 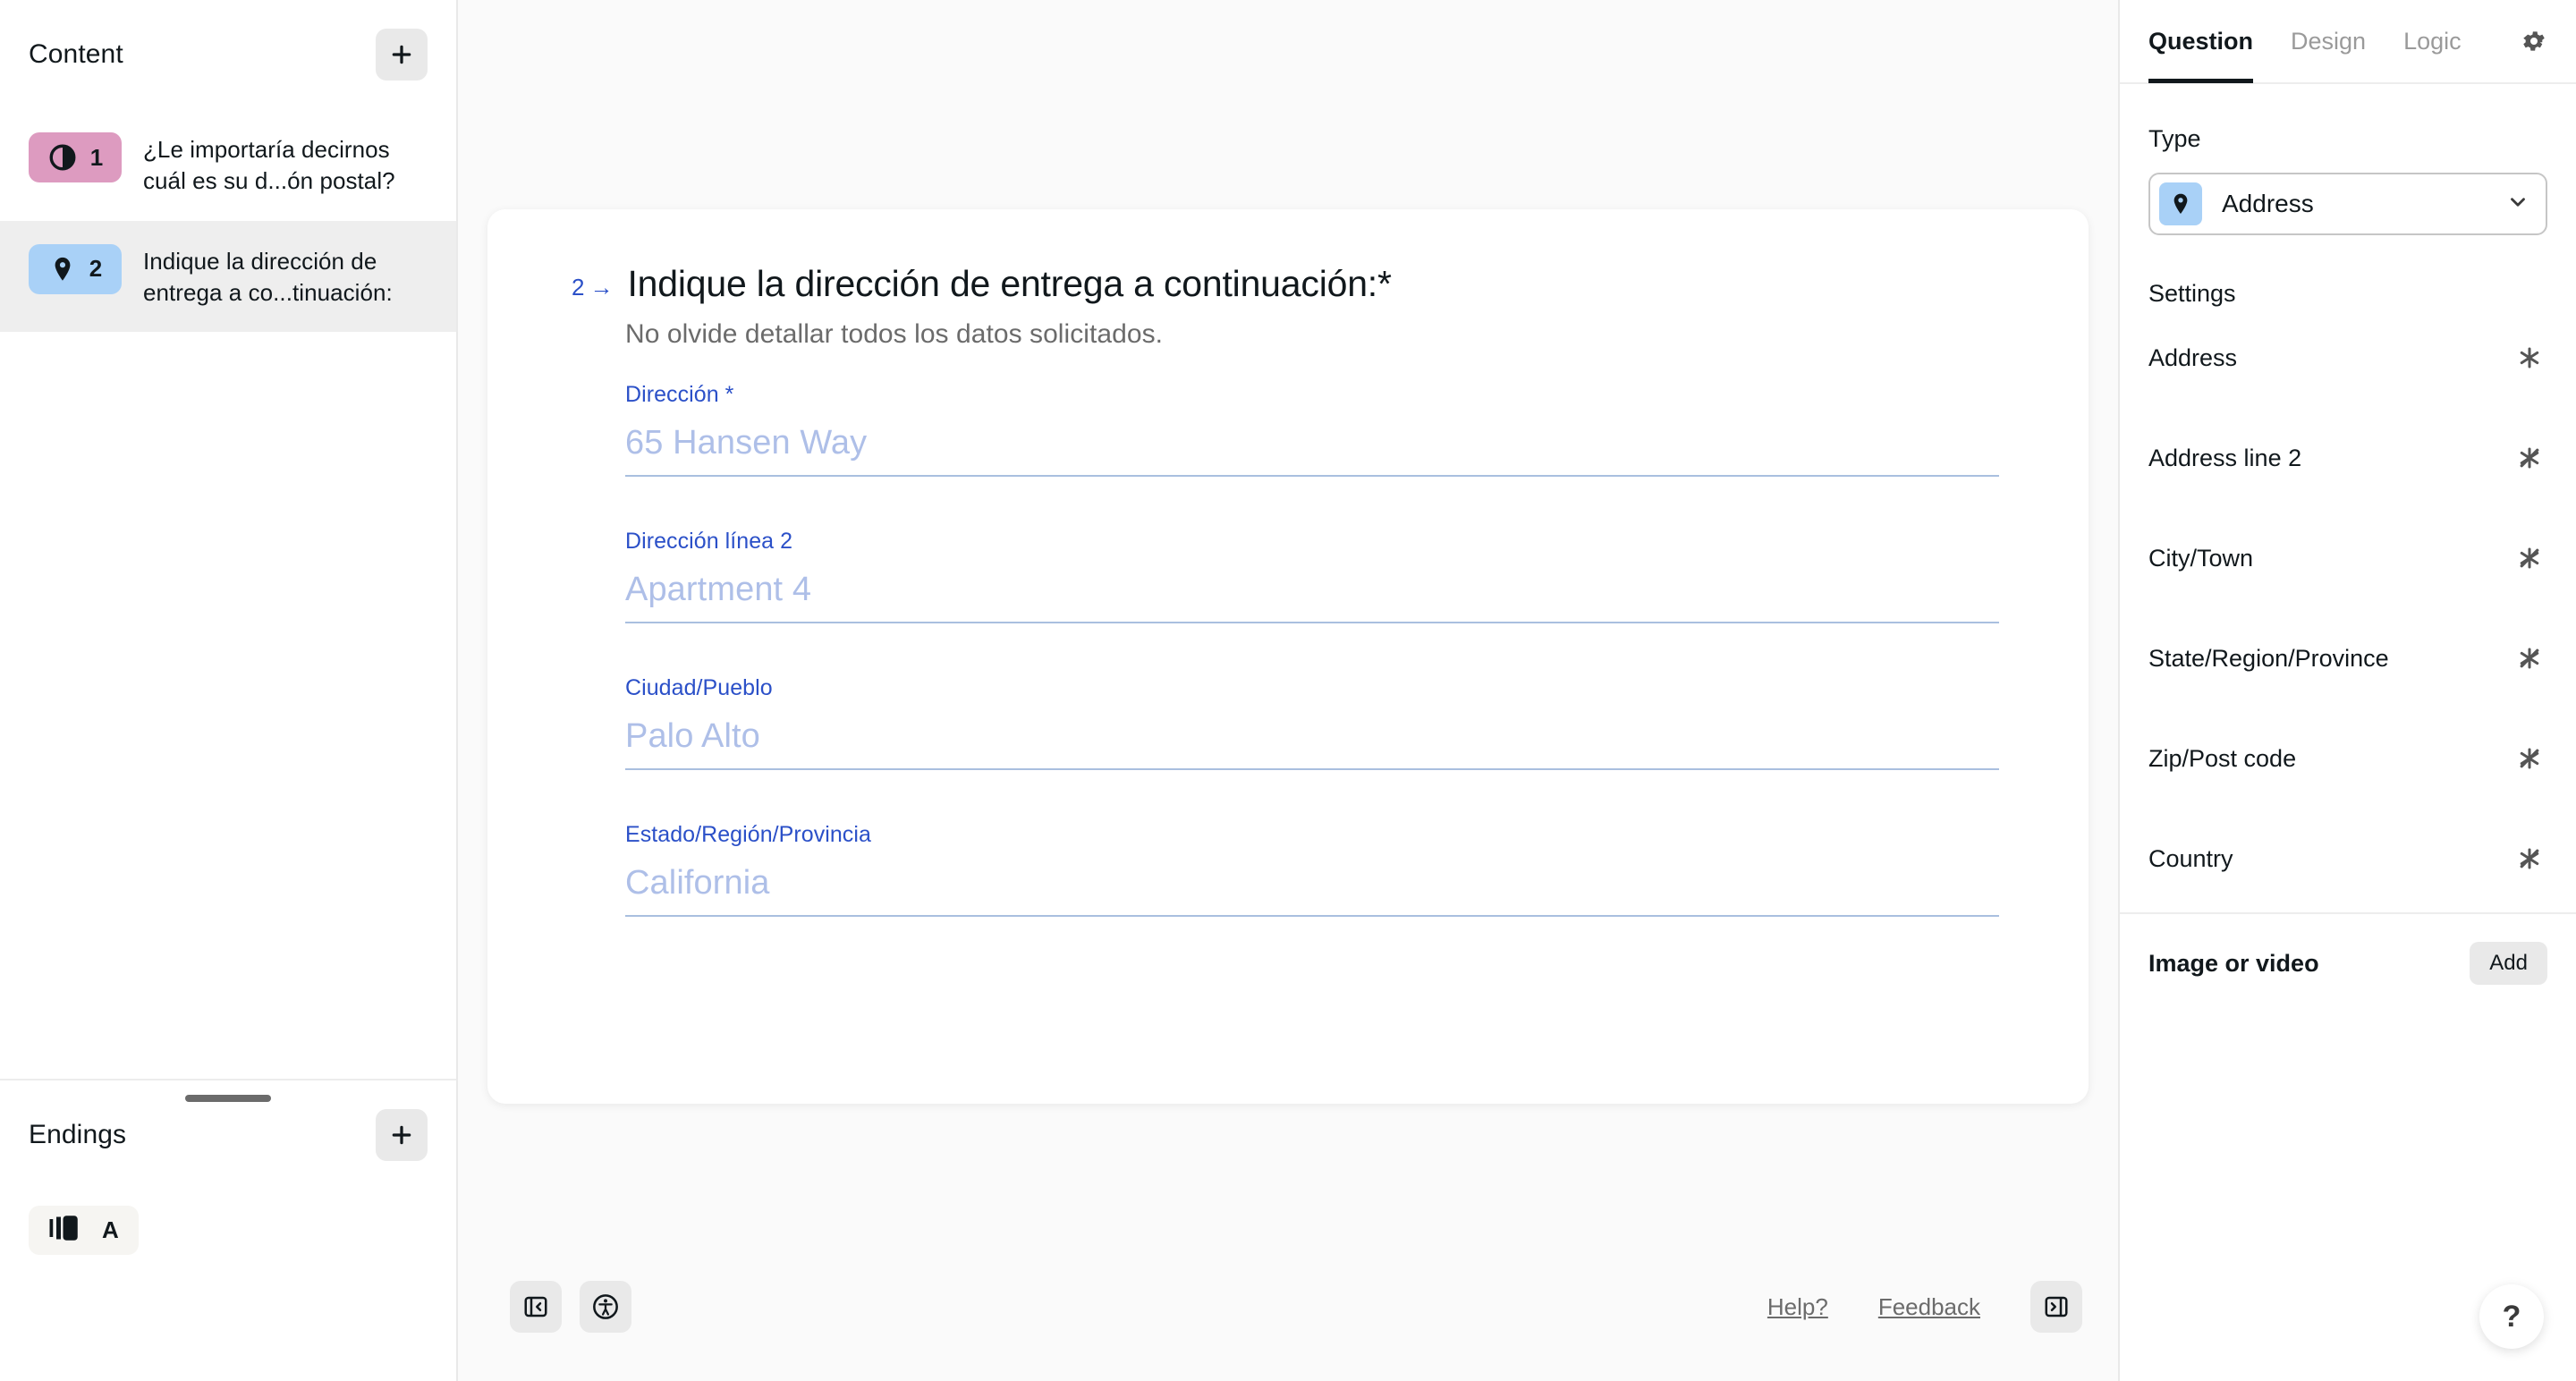 I want to click on footer-left-controls, so click(x=570, y=1307).